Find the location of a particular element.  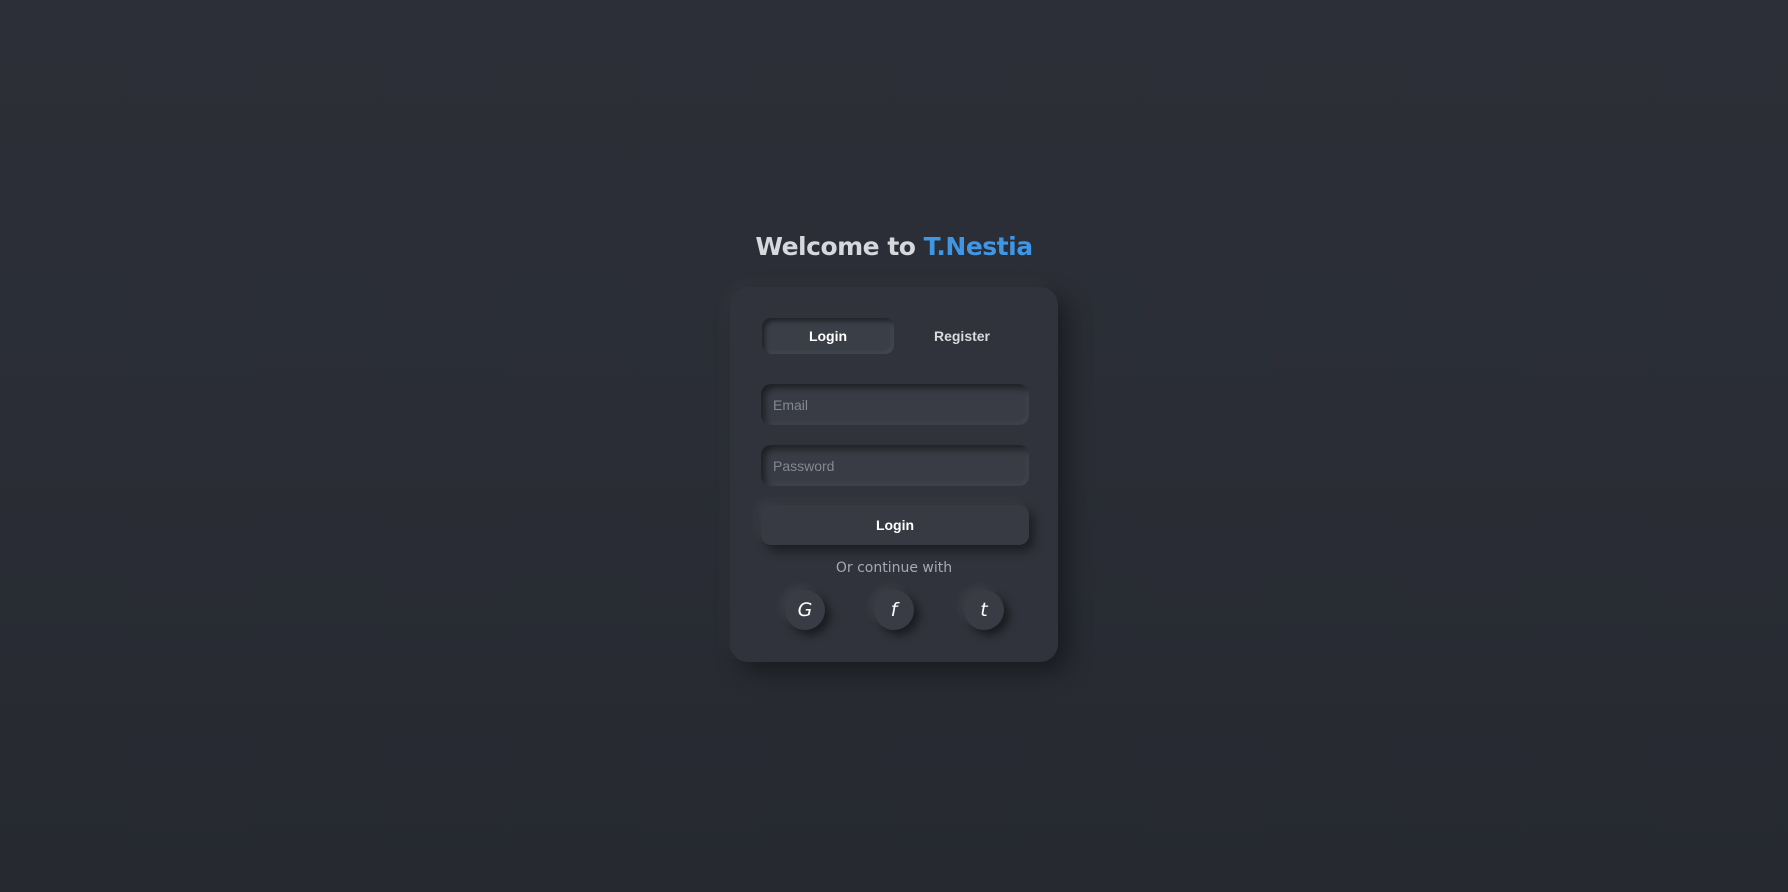

welcome-text: Welcome to is located at coordinates (839, 246).